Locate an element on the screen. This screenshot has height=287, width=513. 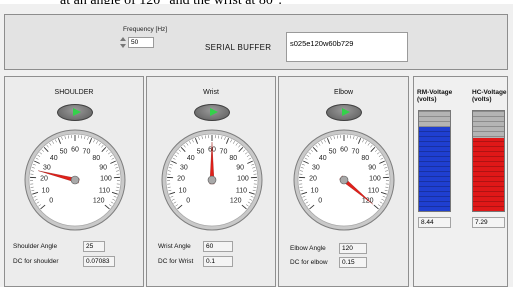
shoulder-title: SHOULDER is located at coordinates (74, 92).